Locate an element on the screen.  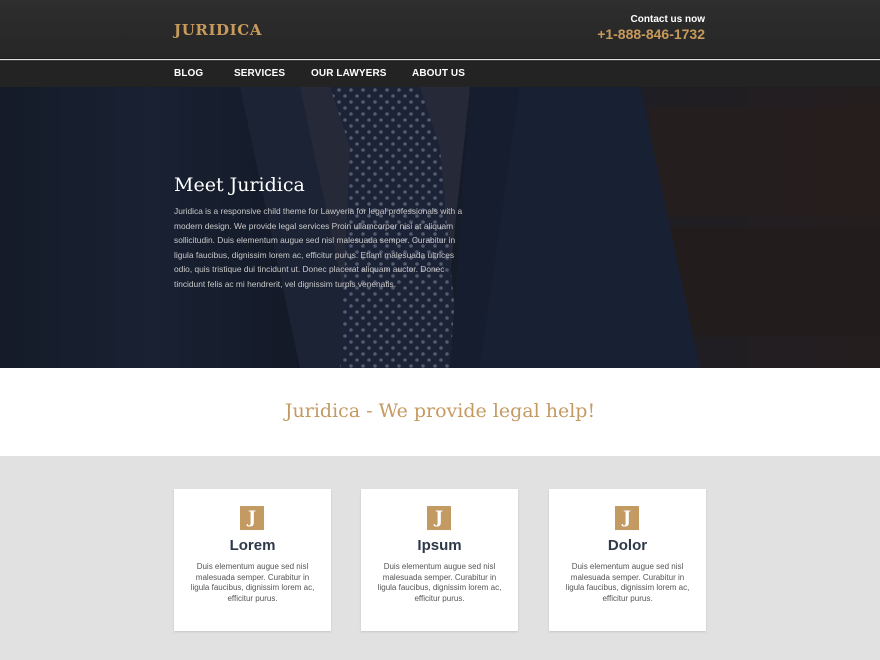
main-nav: BLOG SERVICES OUR LAWYERS ABOUT US is located at coordinates (440, 73).